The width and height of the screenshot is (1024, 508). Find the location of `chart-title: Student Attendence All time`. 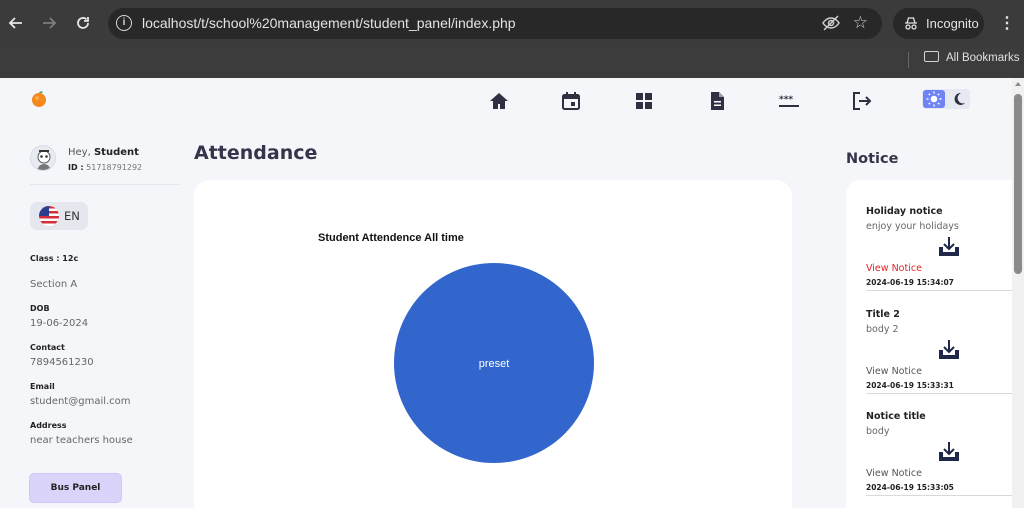

chart-title: Student Attendence All time is located at coordinates (391, 238).